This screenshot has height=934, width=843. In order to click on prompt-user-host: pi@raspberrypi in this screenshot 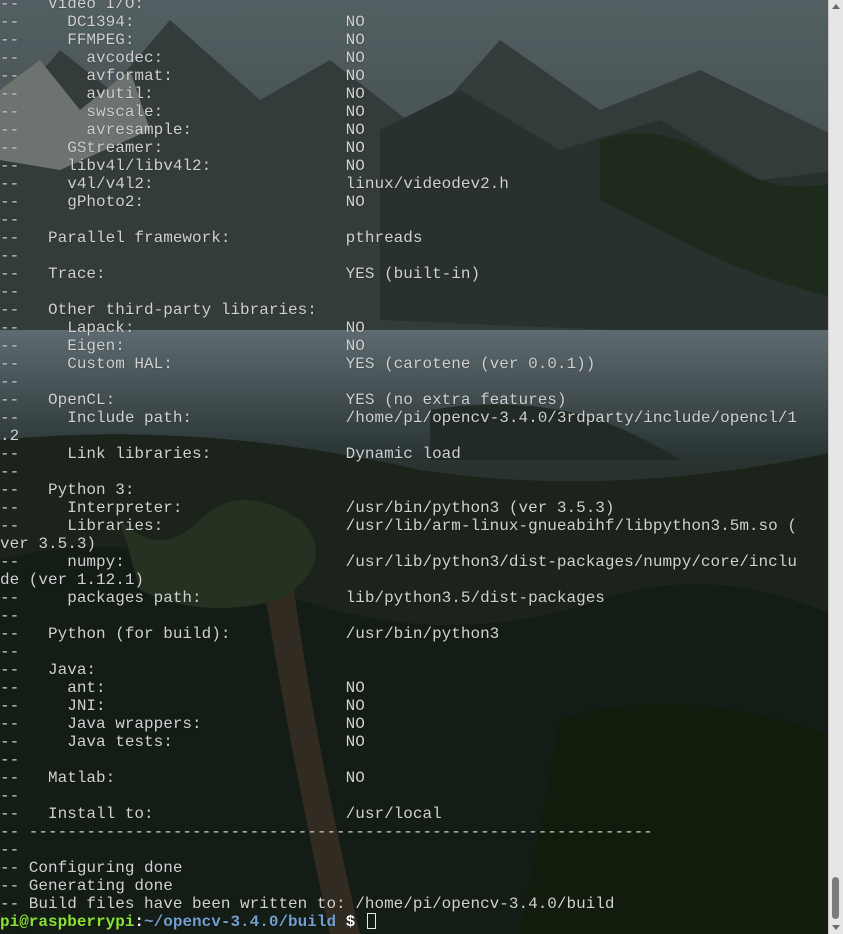, I will do `click(67, 922)`.